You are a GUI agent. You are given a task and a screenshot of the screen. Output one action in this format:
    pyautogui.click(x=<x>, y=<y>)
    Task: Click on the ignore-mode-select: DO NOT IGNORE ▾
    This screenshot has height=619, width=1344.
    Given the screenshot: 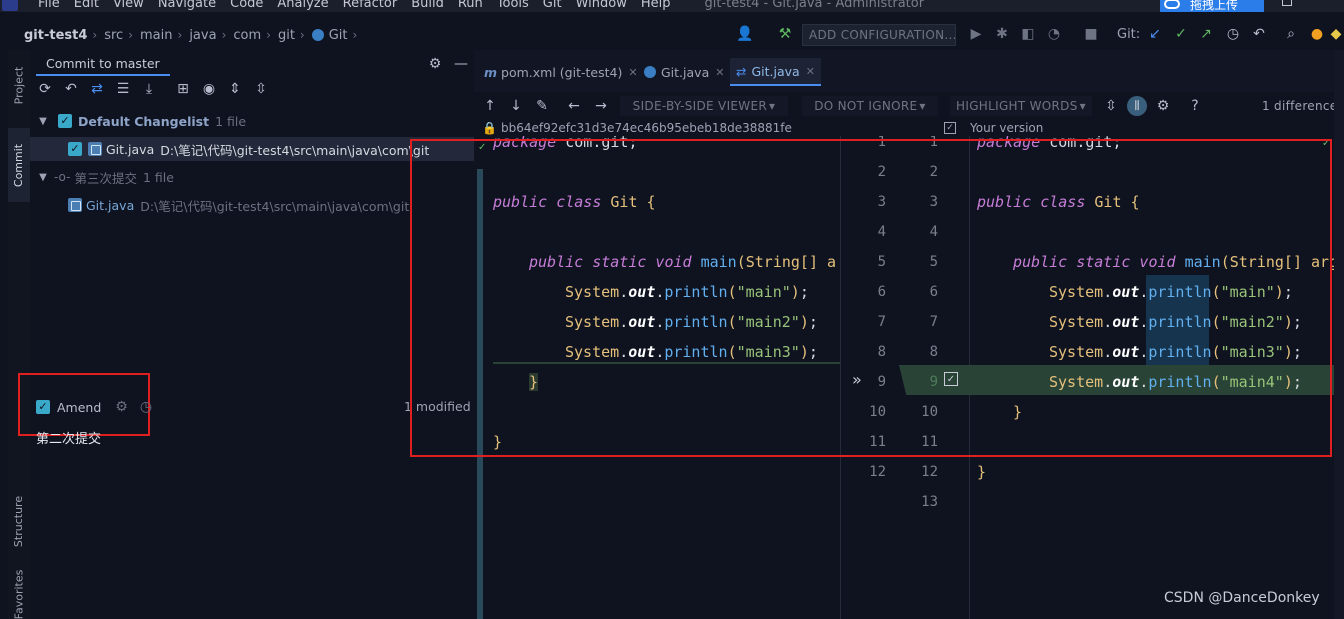 What is the action you would take?
    pyautogui.click(x=870, y=106)
    